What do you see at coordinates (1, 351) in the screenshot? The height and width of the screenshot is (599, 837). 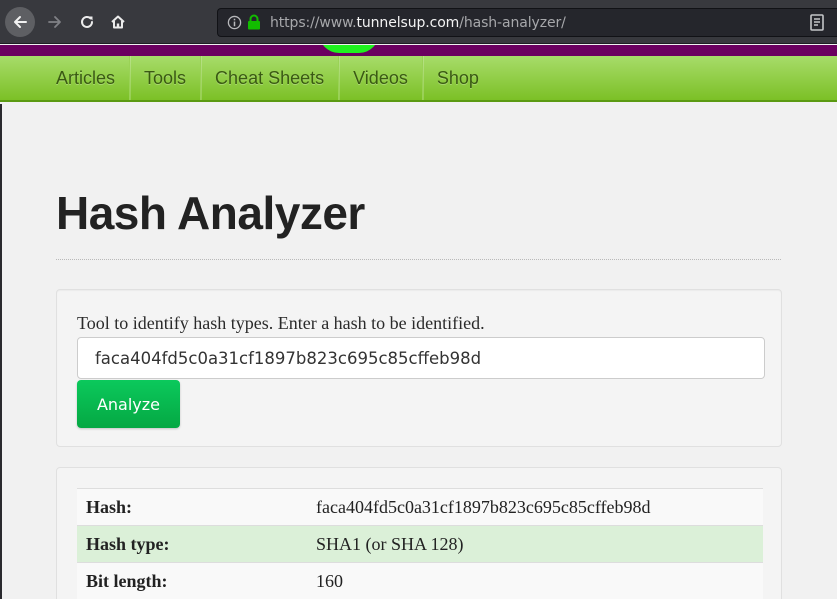 I see `window-edge` at bounding box center [1, 351].